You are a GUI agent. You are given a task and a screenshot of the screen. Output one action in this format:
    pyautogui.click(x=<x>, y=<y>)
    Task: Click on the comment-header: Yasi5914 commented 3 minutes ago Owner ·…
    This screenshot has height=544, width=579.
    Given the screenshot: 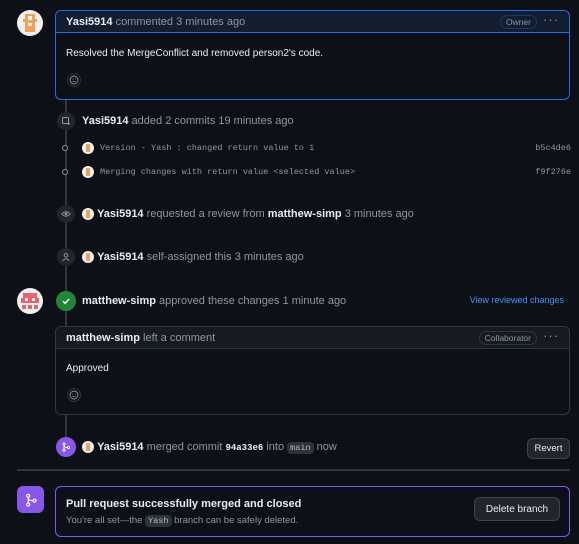 What is the action you would take?
    pyautogui.click(x=312, y=22)
    